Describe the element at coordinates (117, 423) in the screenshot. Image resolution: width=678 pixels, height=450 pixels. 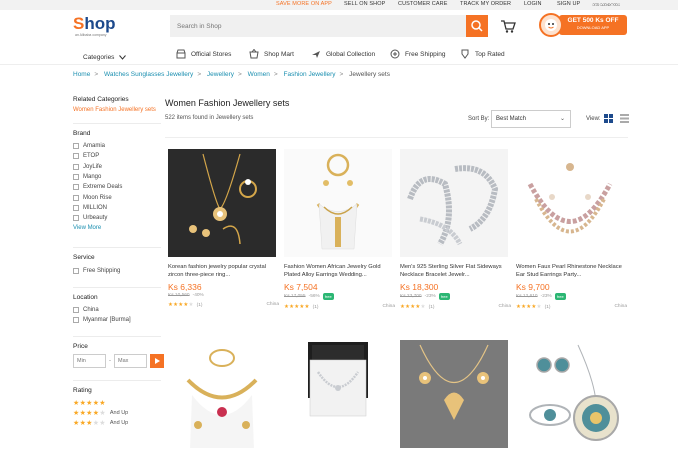
I see `rating-option-3: ★★★★★ And Up` at that location.